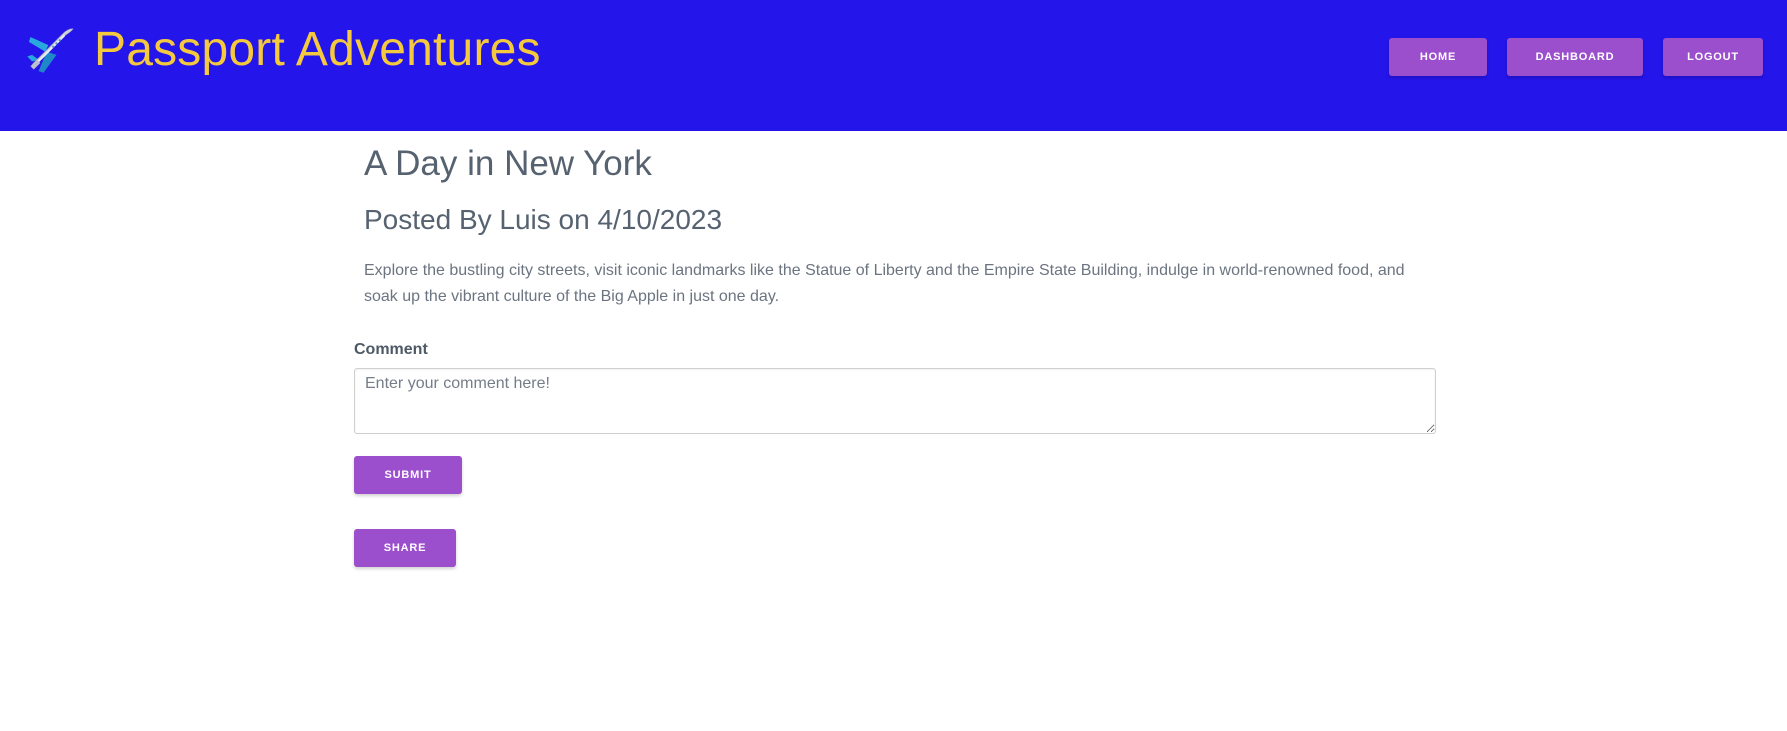  I want to click on airplane-icon, so click(50, 50).